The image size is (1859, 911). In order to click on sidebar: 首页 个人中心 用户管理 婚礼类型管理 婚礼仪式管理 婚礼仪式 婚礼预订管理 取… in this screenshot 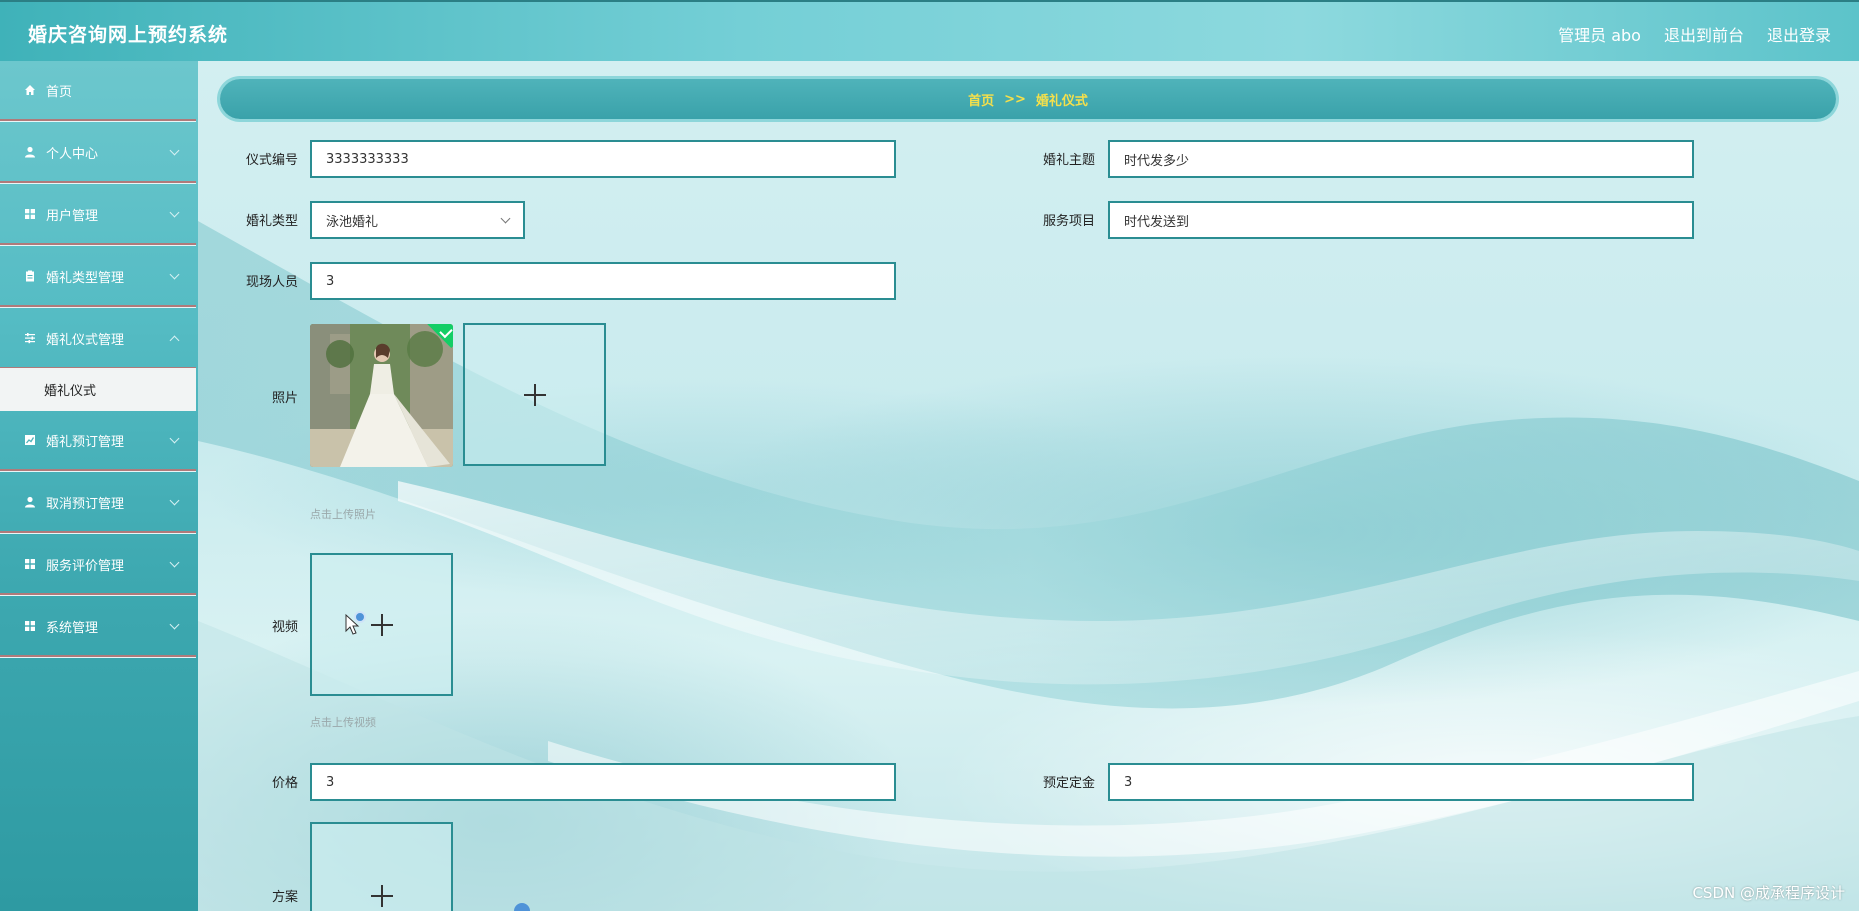, I will do `click(99, 486)`.